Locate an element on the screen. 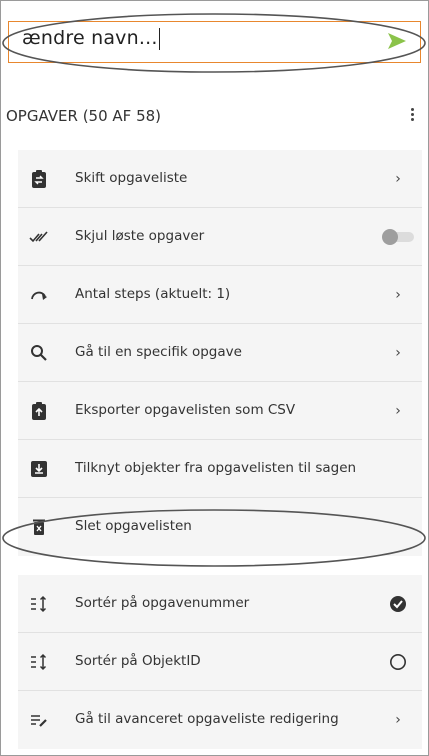 This screenshot has width=429, height=756. page-title: OPGAVER (50 AF 58) is located at coordinates (84, 116).